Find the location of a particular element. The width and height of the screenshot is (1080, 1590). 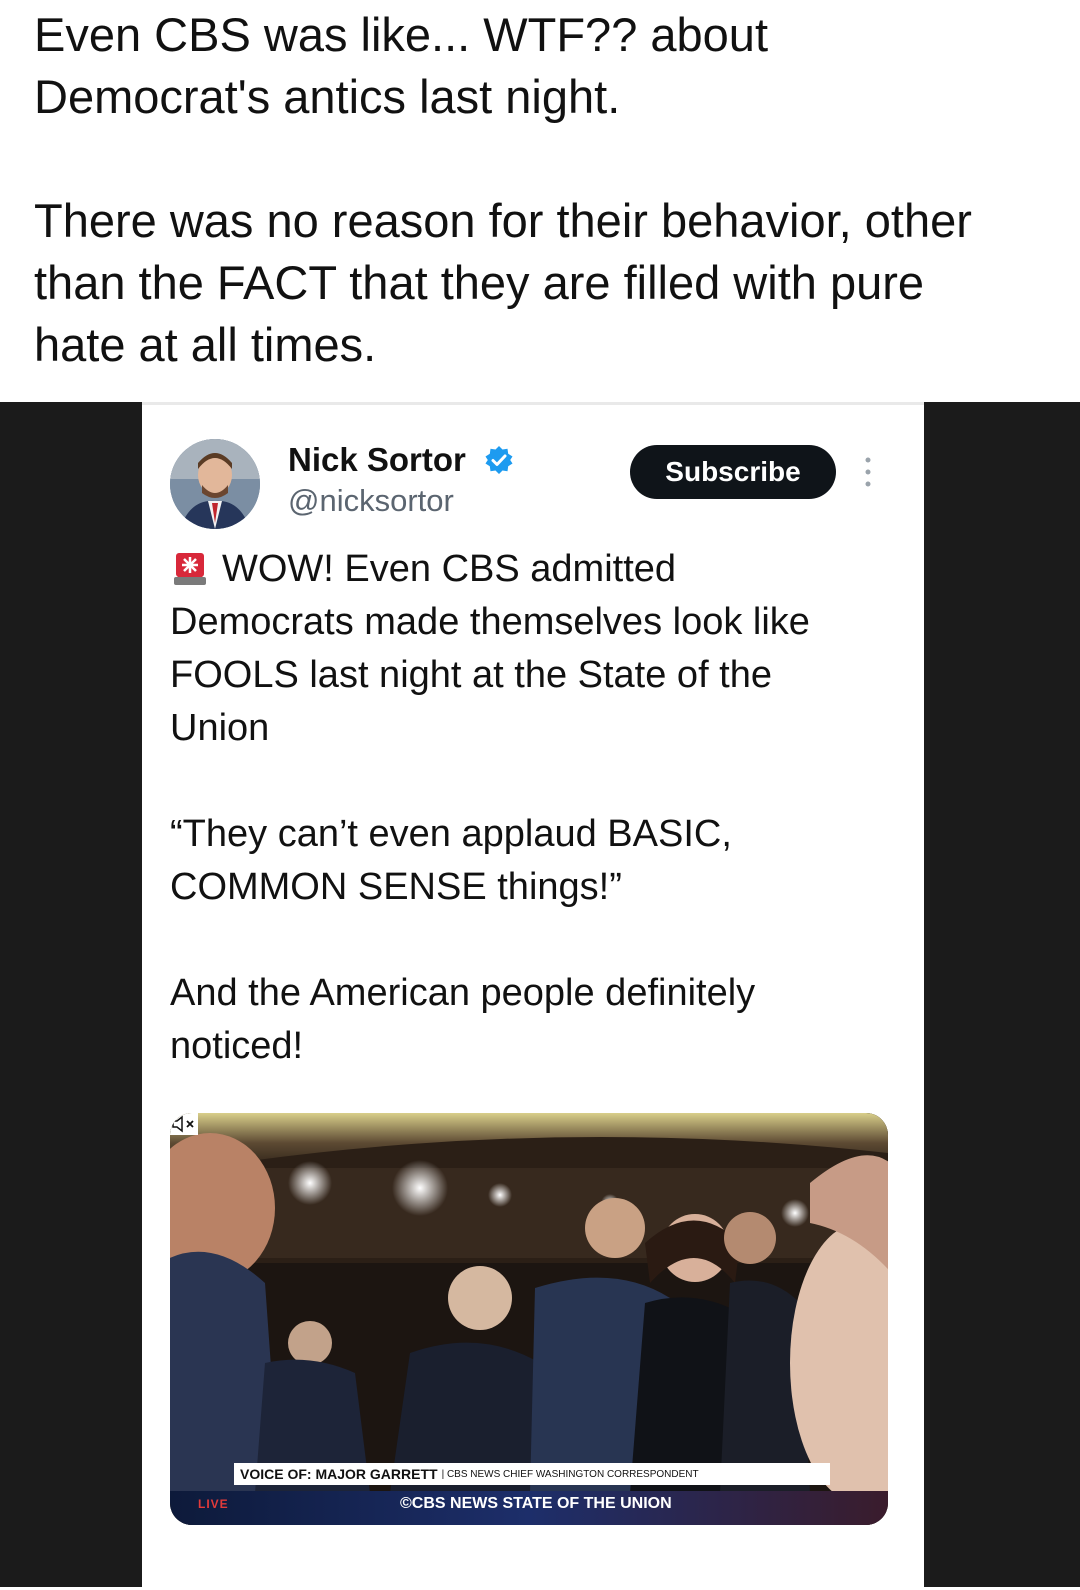

avatar is located at coordinates (215, 484).